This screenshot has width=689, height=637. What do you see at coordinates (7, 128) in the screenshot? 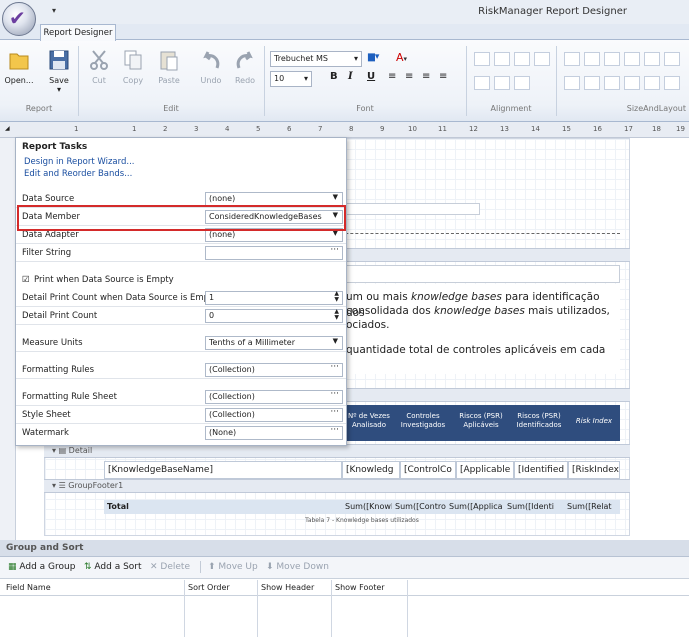
I see `ruler-corner-icon: ◢` at bounding box center [7, 128].